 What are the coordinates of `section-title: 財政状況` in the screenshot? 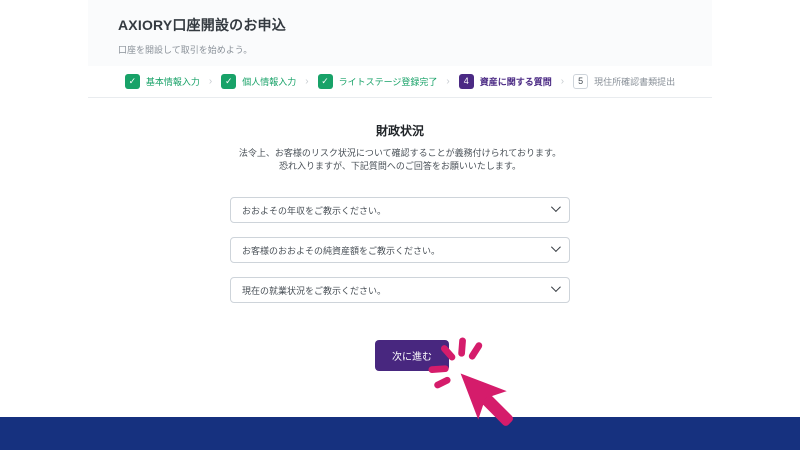 It's located at (399, 131).